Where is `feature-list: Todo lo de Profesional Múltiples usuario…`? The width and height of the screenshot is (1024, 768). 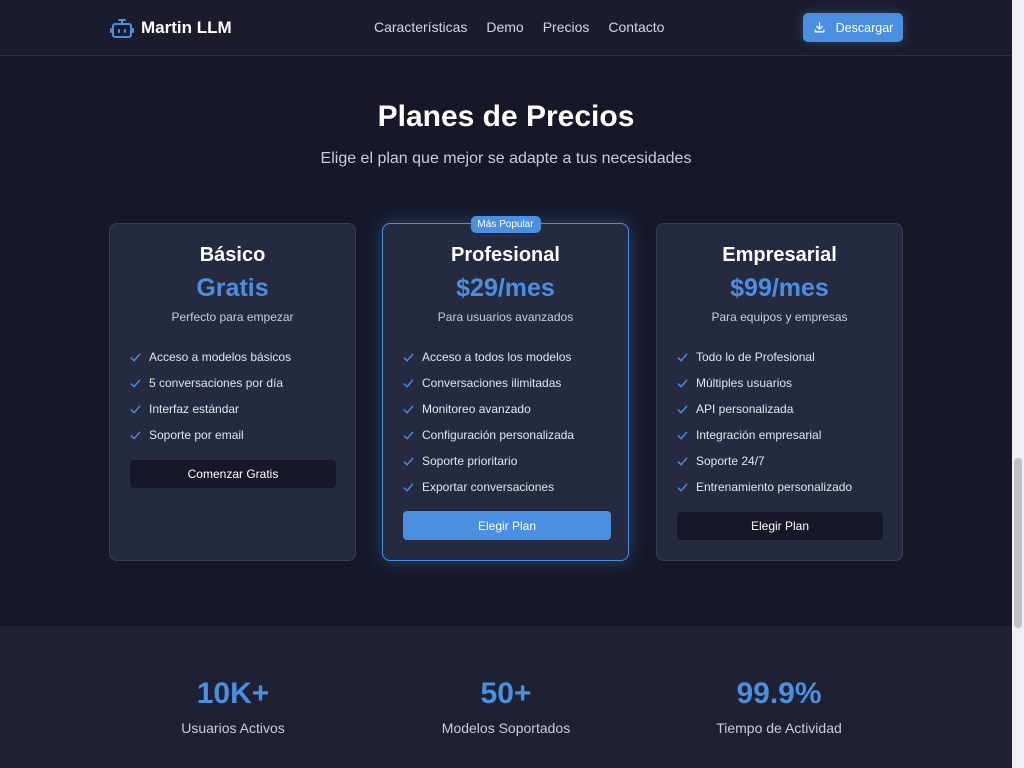 feature-list: Todo lo de Profesional Múltiples usuario… is located at coordinates (764, 422).